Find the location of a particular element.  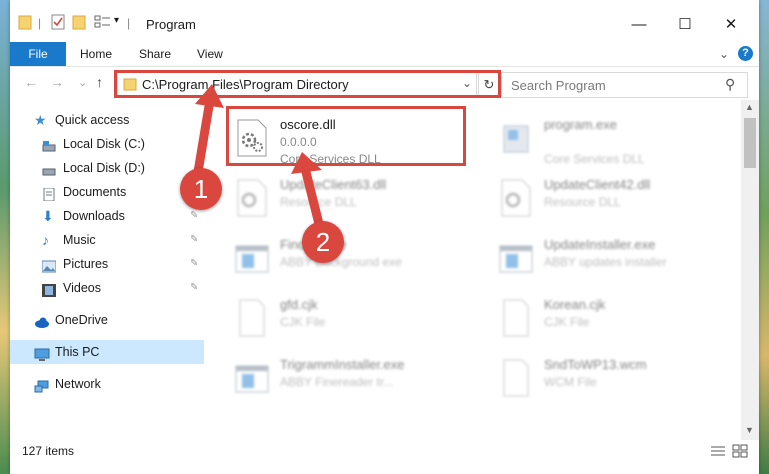

arrow-2-head is located at coordinates (306, 163).